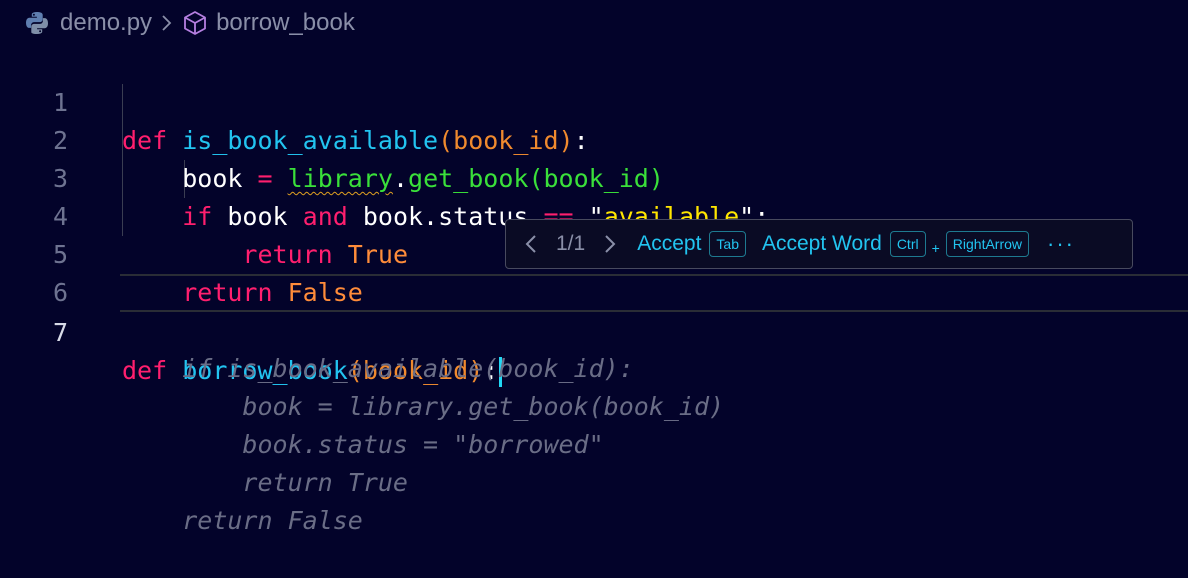 Image resolution: width=1188 pixels, height=578 pixels. I want to click on keybinding-tab: Tab, so click(727, 244).